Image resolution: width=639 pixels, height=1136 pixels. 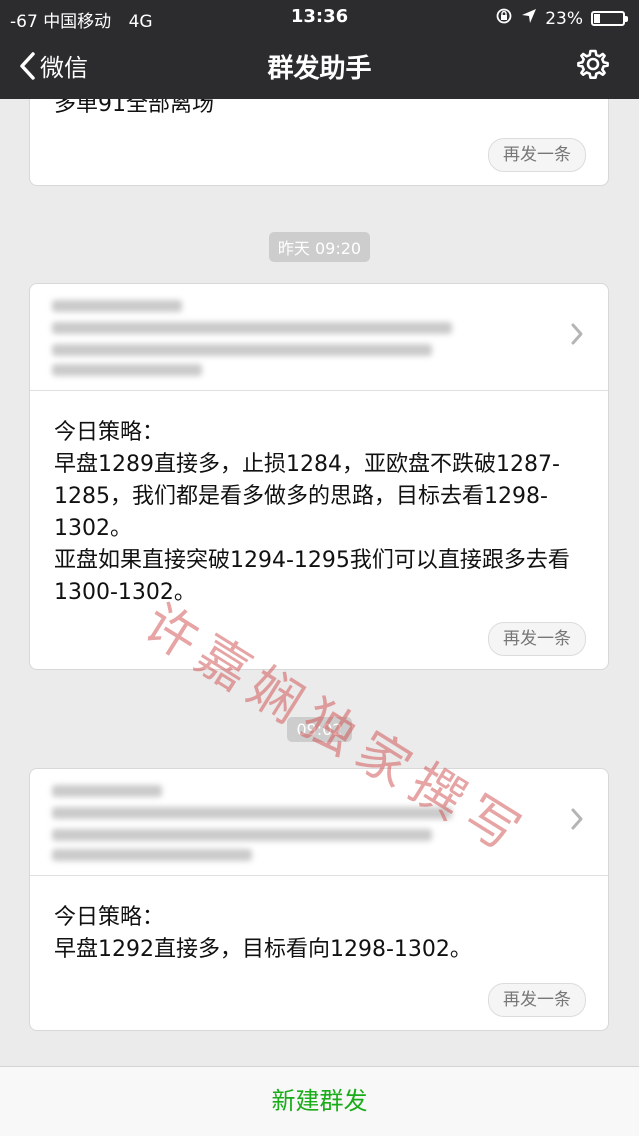 I want to click on status-right: 23%, so click(x=561, y=18).